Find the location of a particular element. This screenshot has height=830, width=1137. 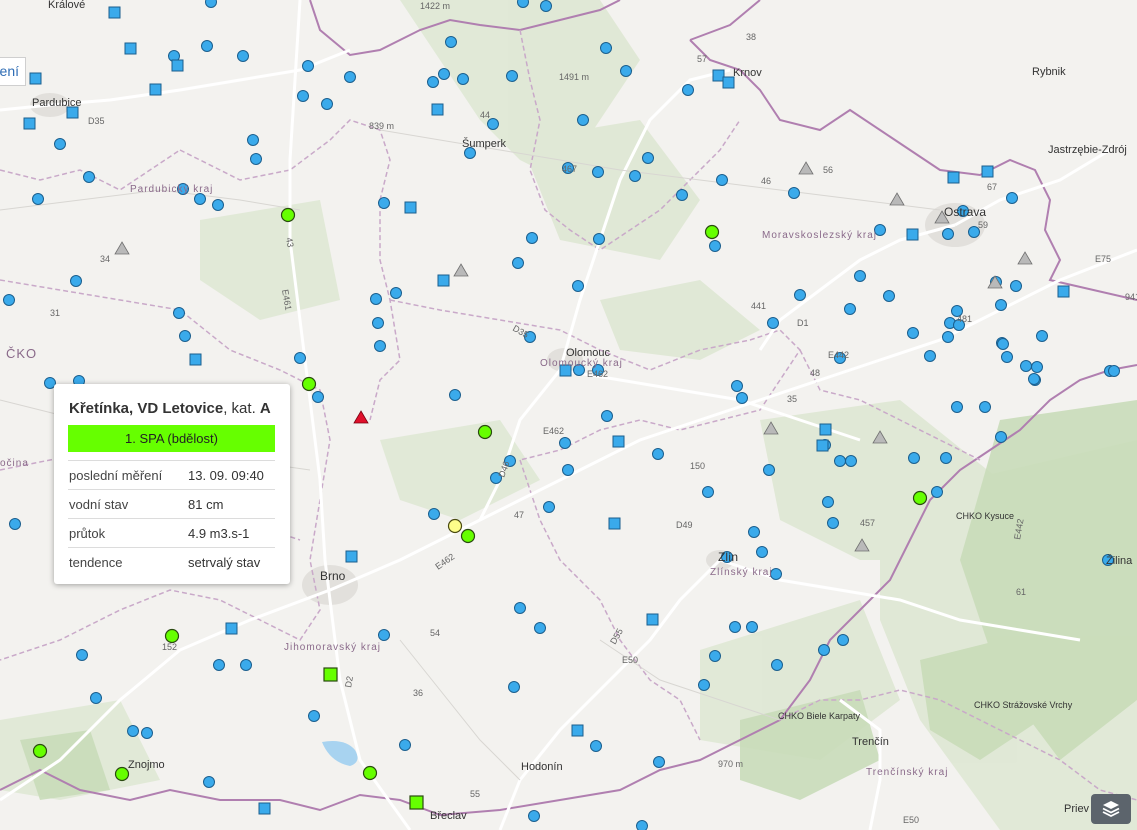

road-label: E442 is located at coordinates (838, 355).